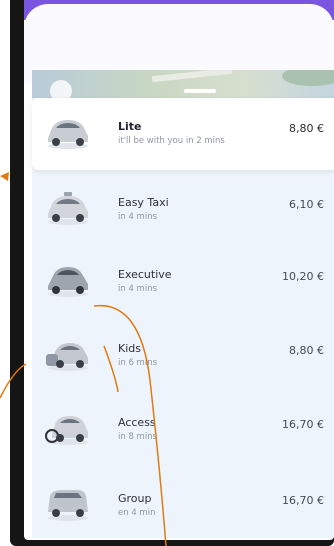  Describe the element at coordinates (183, 282) in the screenshot. I see `ride-option-executive: Executive in 4 mins 10,20 €` at that location.